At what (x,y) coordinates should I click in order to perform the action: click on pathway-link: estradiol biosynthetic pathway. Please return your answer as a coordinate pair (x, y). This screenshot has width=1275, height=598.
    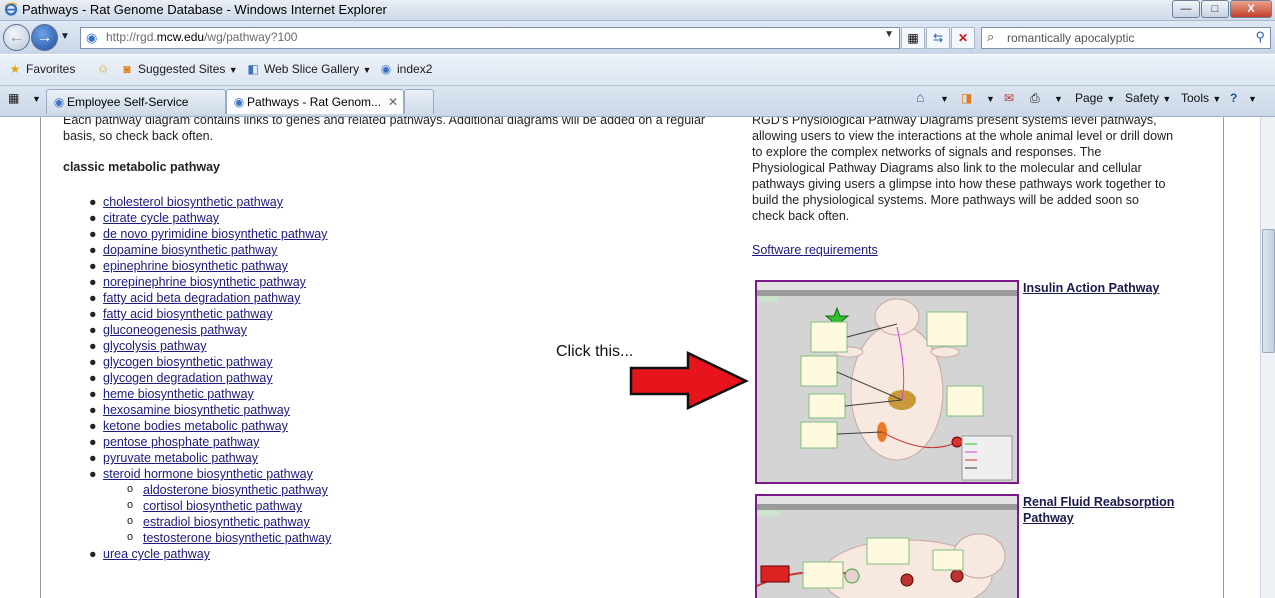
    Looking at the image, I should click on (226, 522).